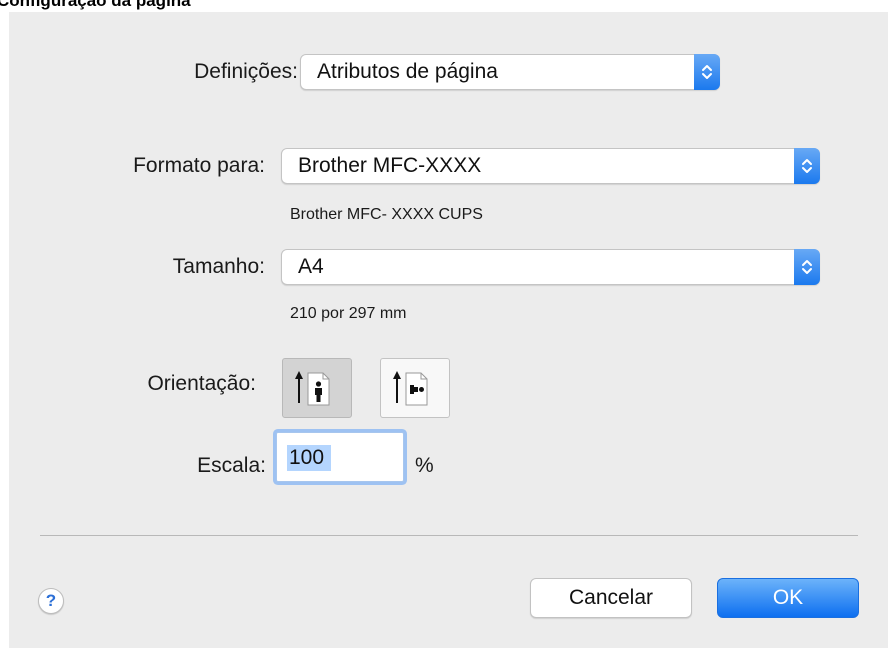 This screenshot has width=888, height=648. Describe the element at coordinates (199, 165) in the screenshot. I see `format-for-label: Formato para:` at that location.